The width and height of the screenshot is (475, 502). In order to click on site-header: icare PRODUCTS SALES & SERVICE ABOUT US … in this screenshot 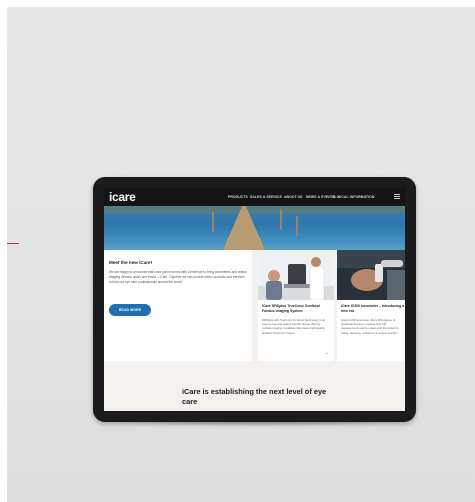, I will do `click(254, 197)`.